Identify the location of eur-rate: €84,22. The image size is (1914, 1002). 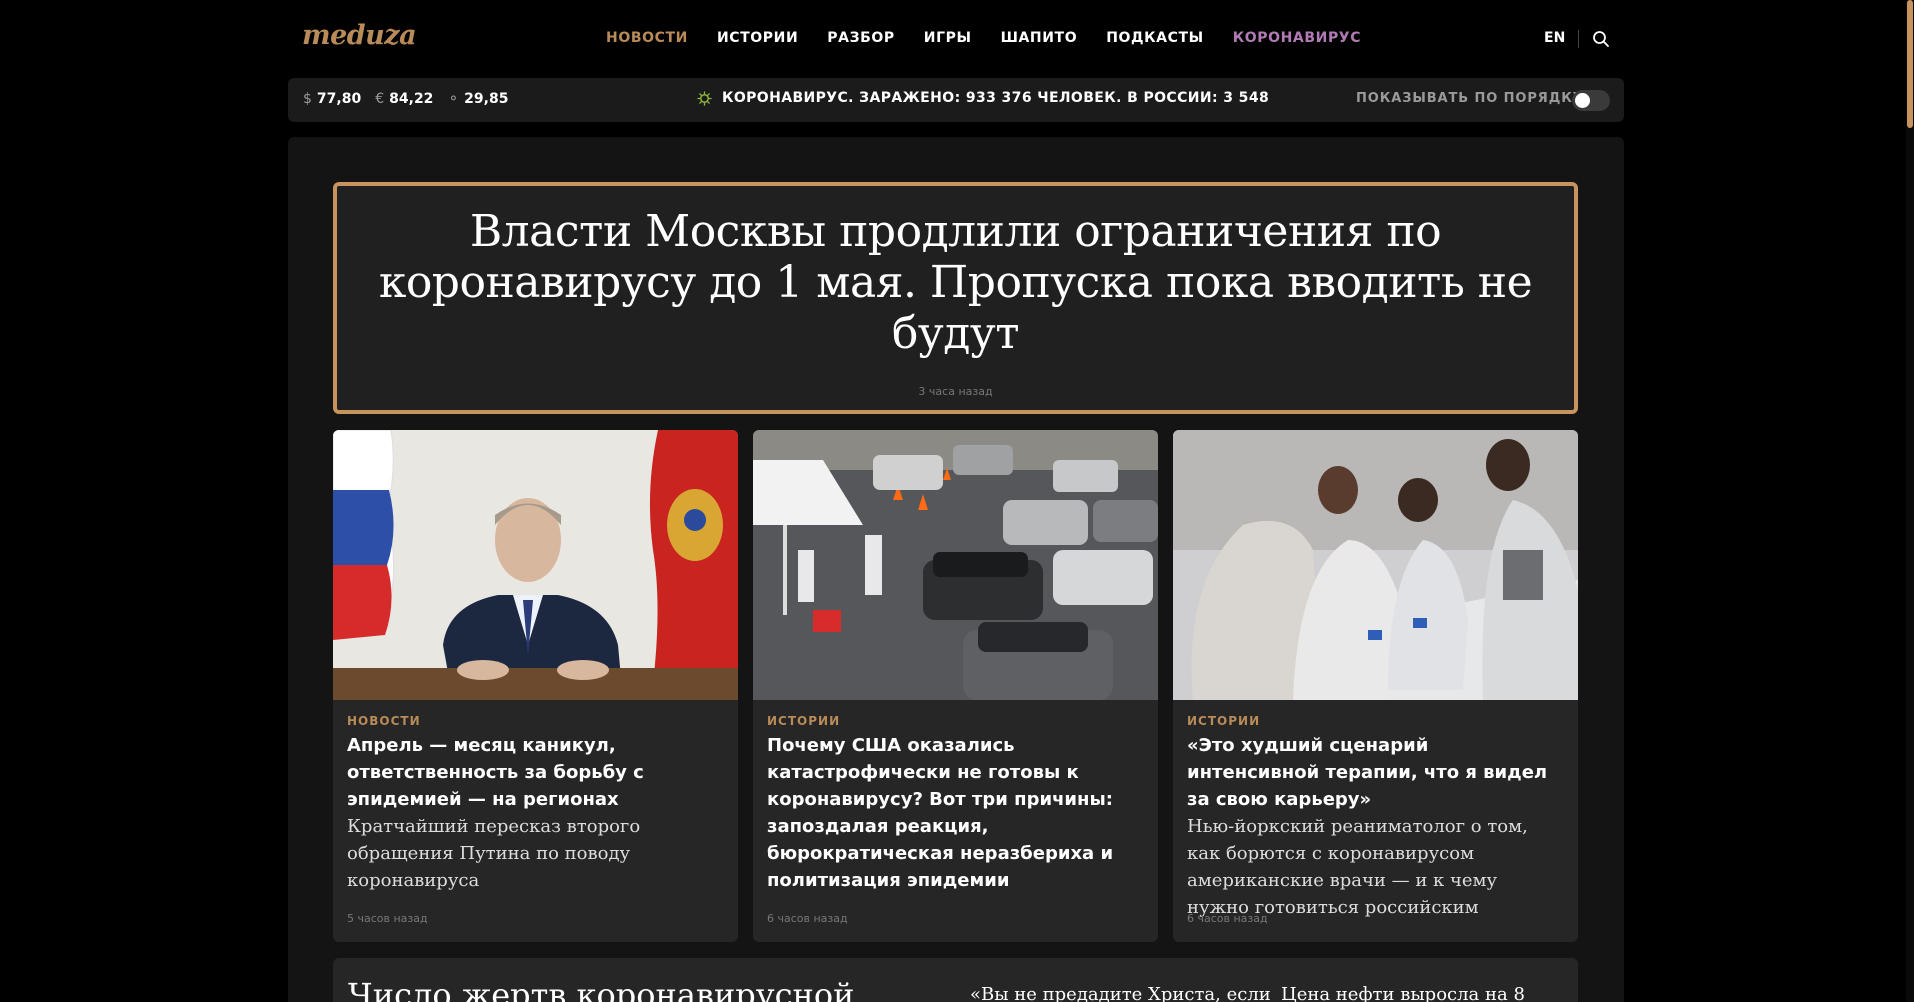
(404, 99).